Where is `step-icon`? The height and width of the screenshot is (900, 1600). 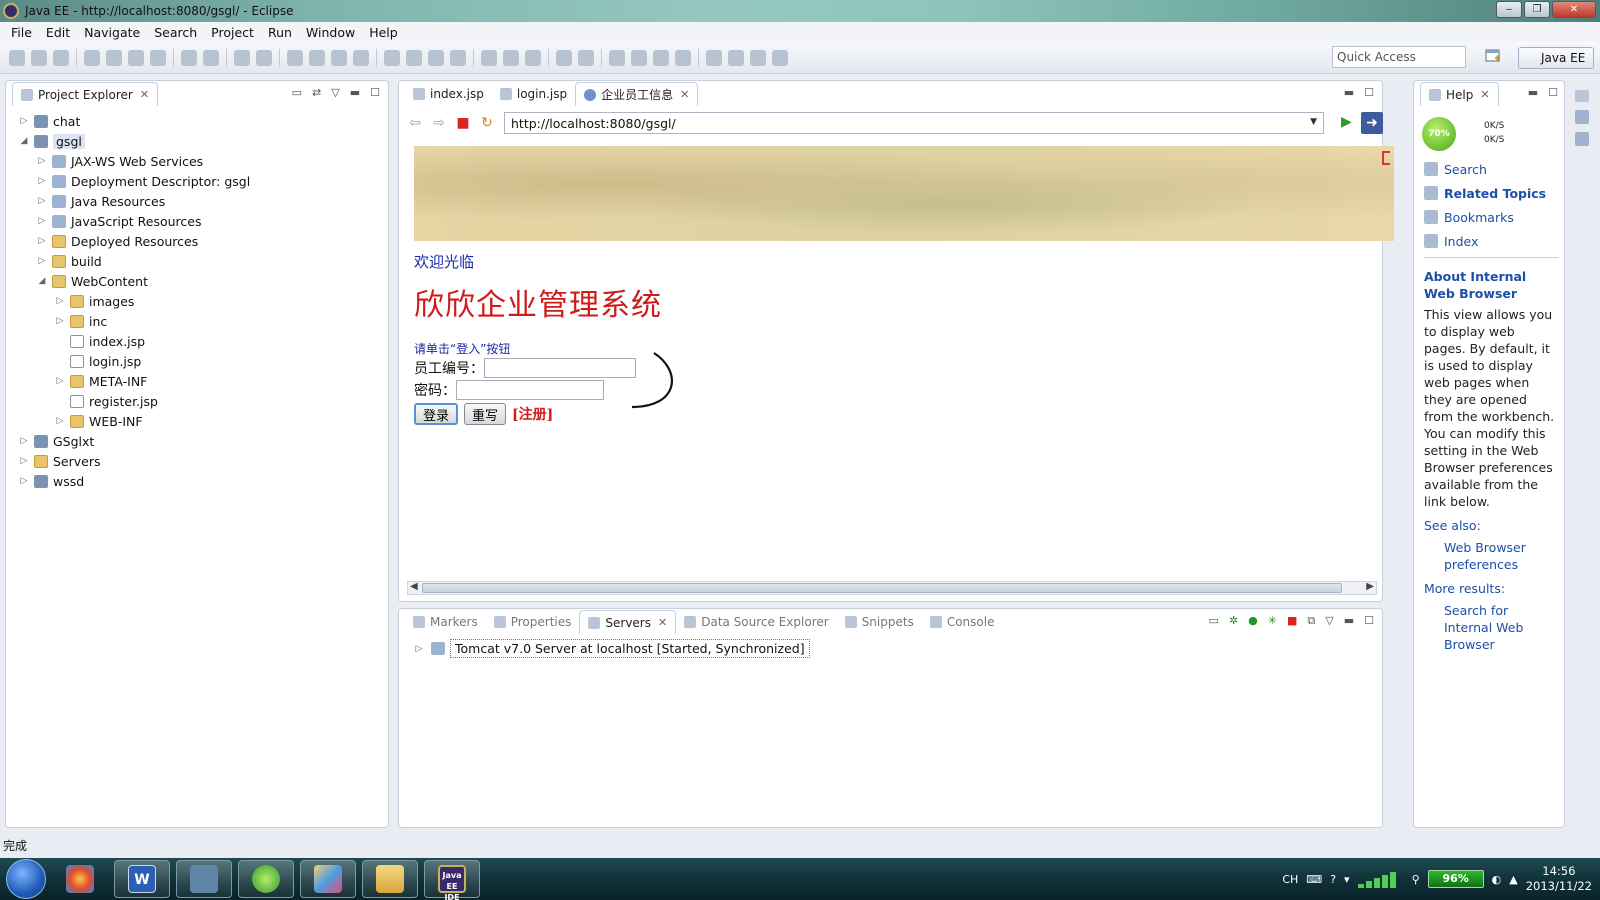 step-icon is located at coordinates (242, 57).